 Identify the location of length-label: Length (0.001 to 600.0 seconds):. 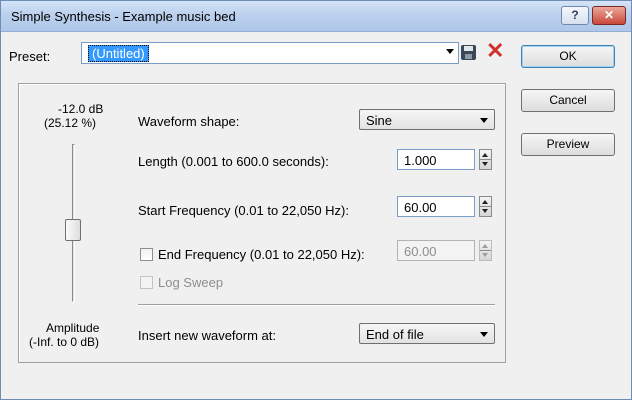
(233, 161).